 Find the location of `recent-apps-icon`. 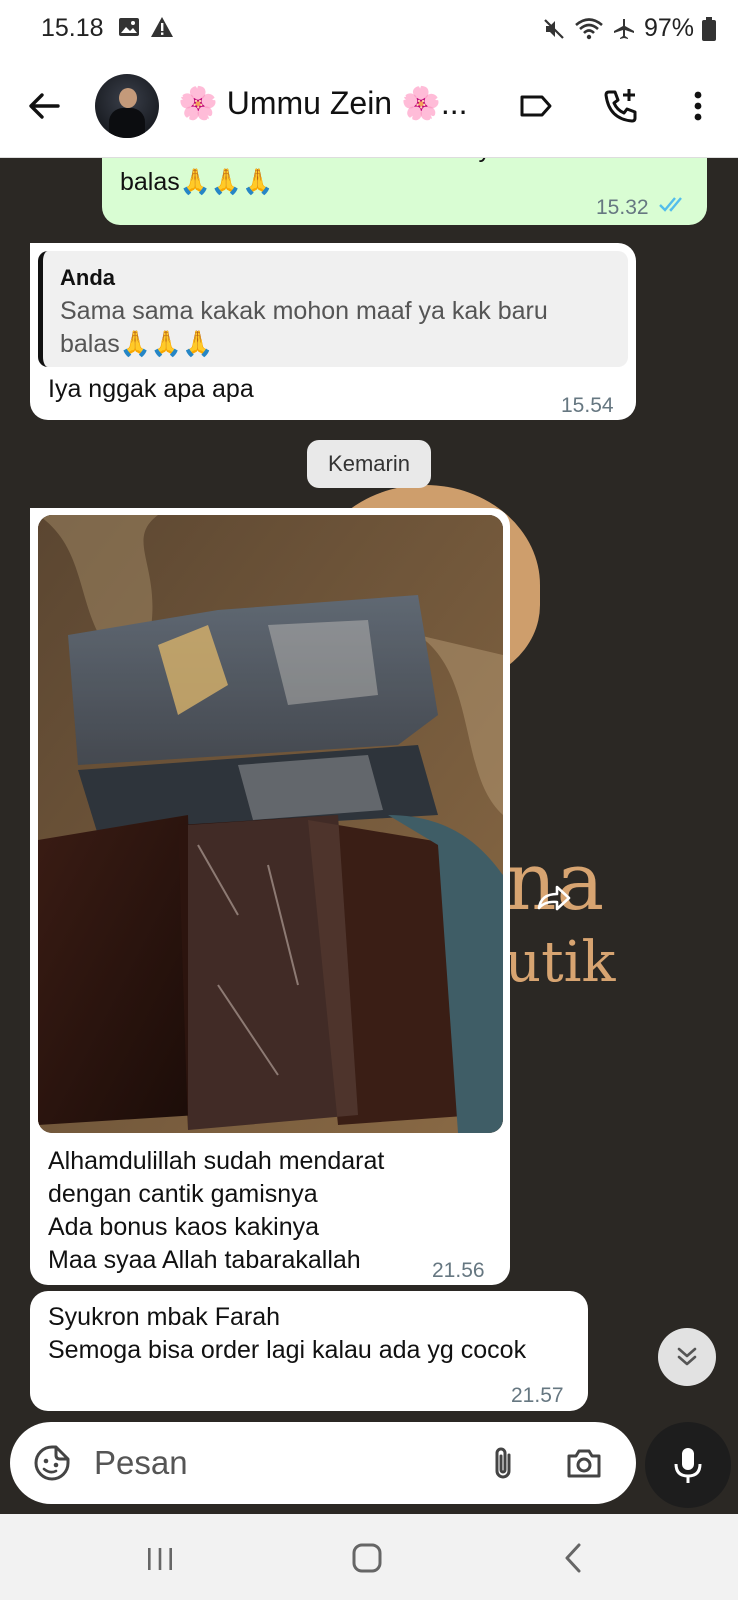

recent-apps-icon is located at coordinates (160, 1558).